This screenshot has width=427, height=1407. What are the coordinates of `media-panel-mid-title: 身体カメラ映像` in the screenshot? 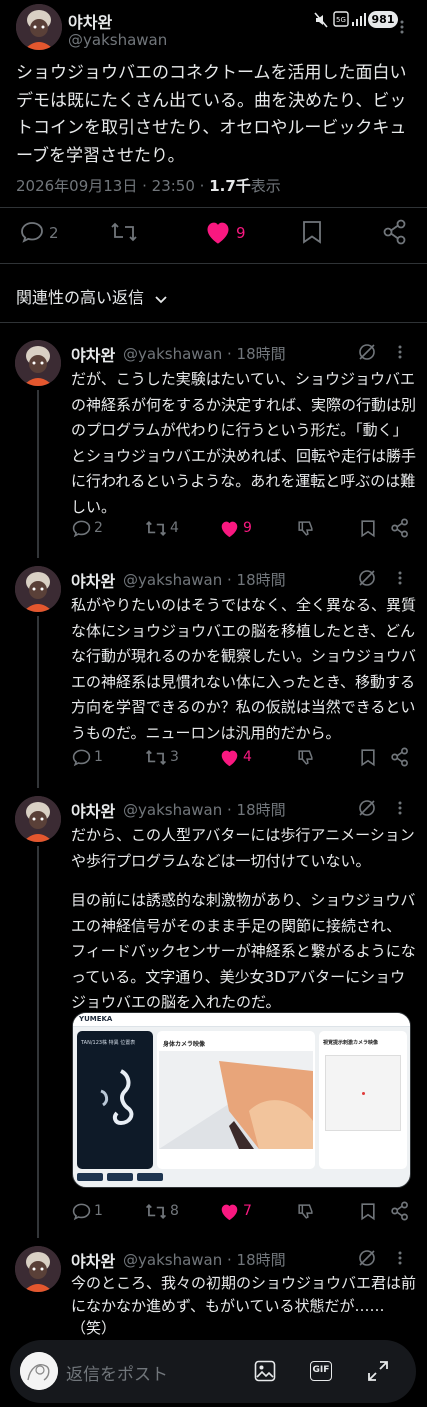 It's located at (184, 1044).